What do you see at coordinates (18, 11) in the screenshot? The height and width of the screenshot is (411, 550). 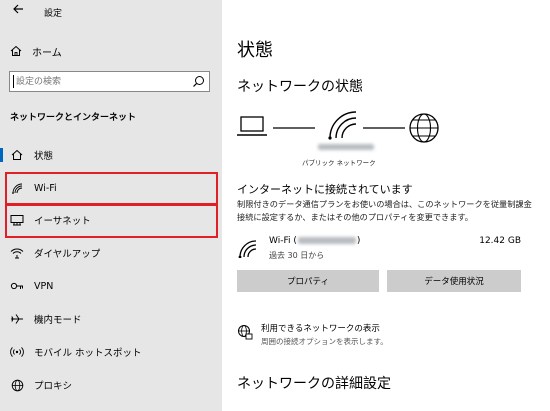 I see `back-arrow-icon` at bounding box center [18, 11].